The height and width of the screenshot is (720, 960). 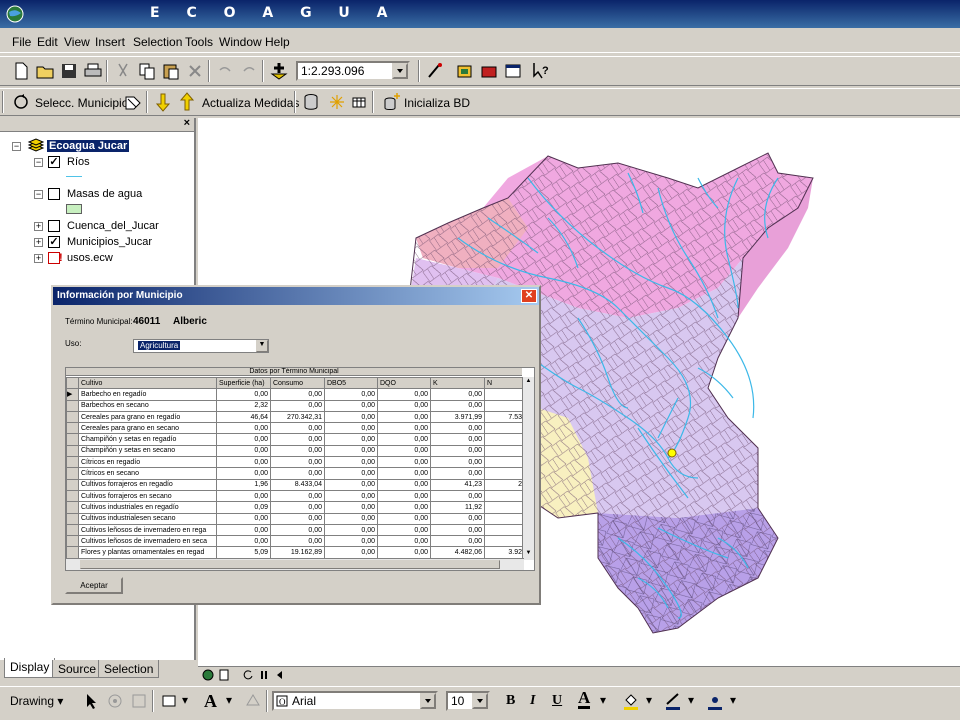 What do you see at coordinates (457, 507) in the screenshot?
I see `table-cell: 11,92` at bounding box center [457, 507].